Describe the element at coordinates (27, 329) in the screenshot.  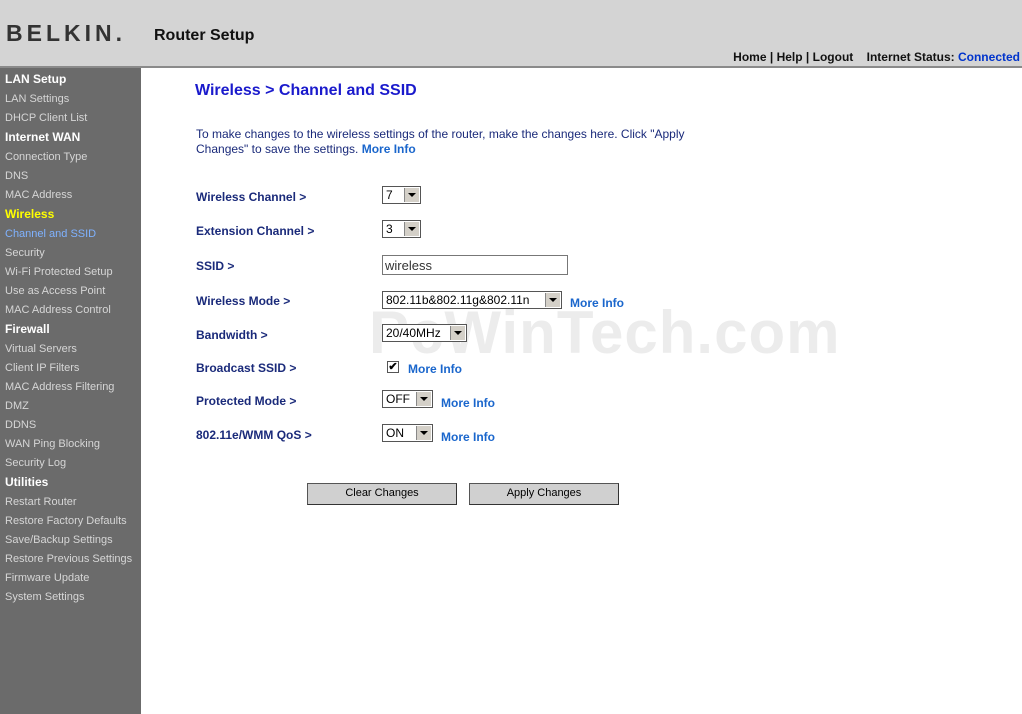
I see `sidebar-head-firewall: Firewall` at that location.